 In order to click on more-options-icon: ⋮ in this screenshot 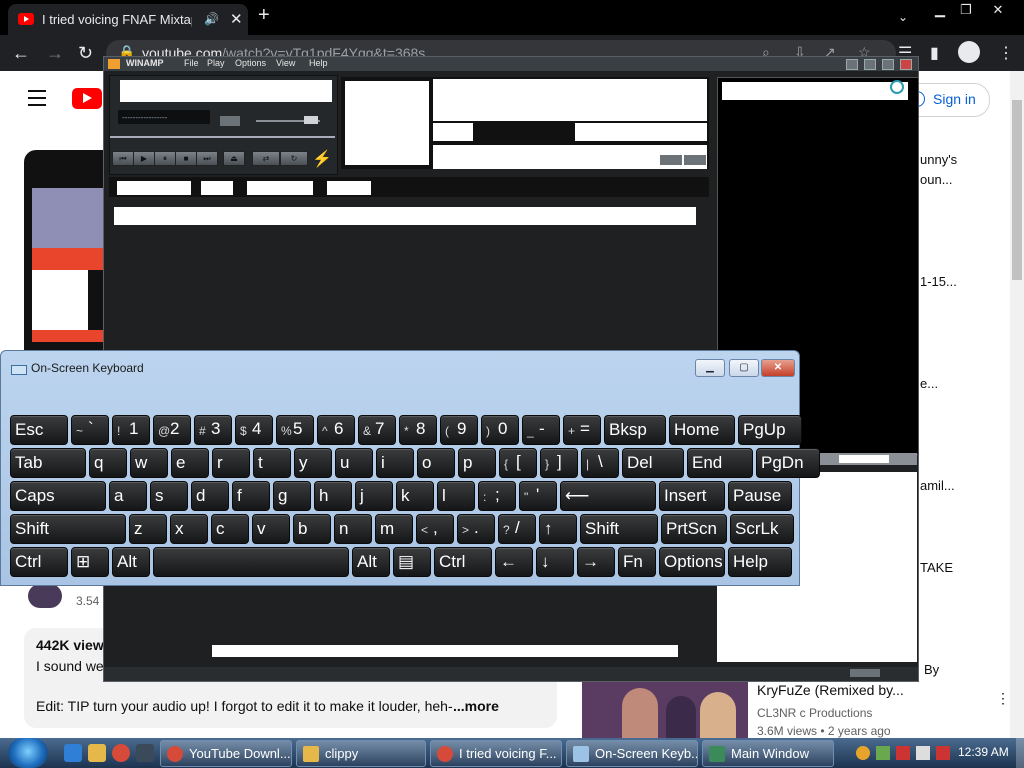, I will do `click(1003, 698)`.